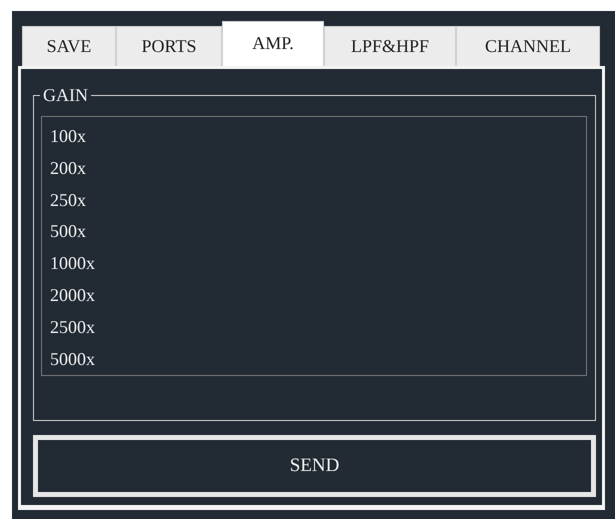 The image size is (615, 519). I want to click on list-item: 250x, so click(68, 200).